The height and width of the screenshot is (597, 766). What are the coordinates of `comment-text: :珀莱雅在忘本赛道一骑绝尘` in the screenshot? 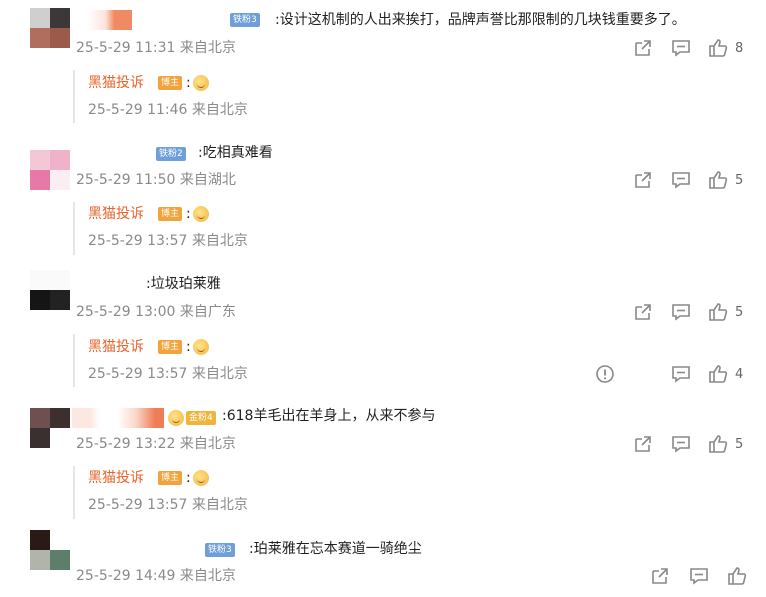 It's located at (335, 549).